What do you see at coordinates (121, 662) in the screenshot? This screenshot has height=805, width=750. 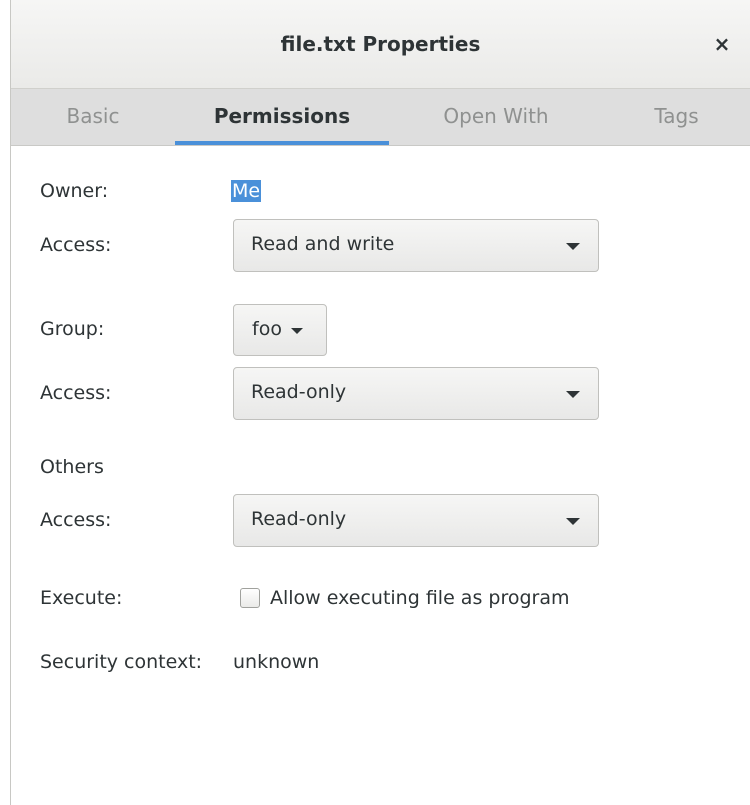 I see `security-context-label: Security context:` at bounding box center [121, 662].